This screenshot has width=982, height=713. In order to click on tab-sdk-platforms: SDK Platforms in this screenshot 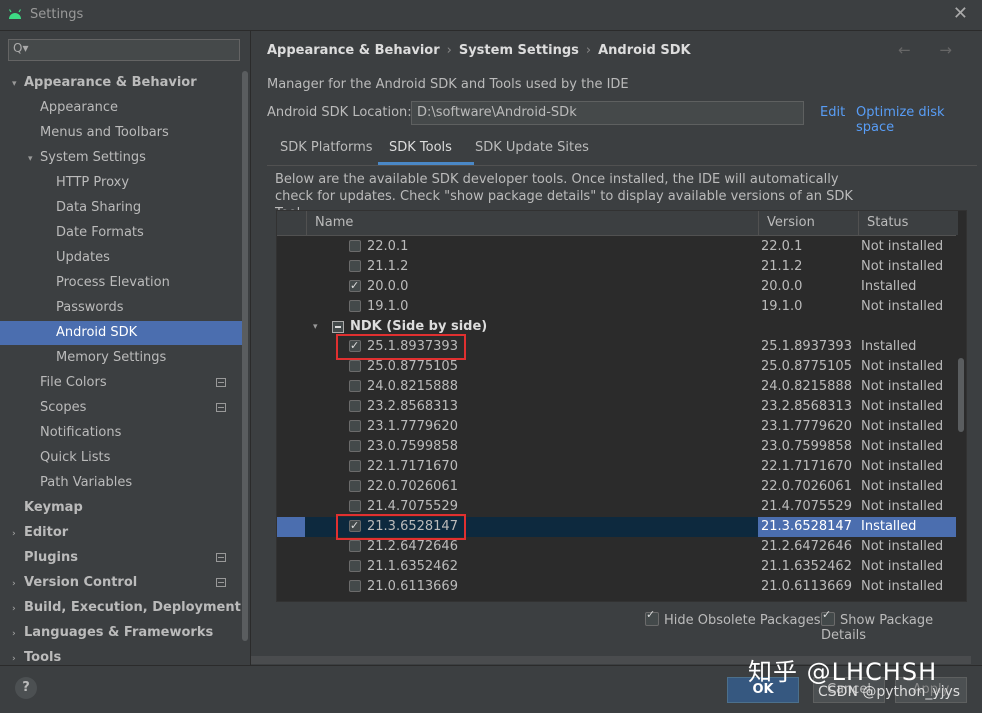, I will do `click(326, 147)`.